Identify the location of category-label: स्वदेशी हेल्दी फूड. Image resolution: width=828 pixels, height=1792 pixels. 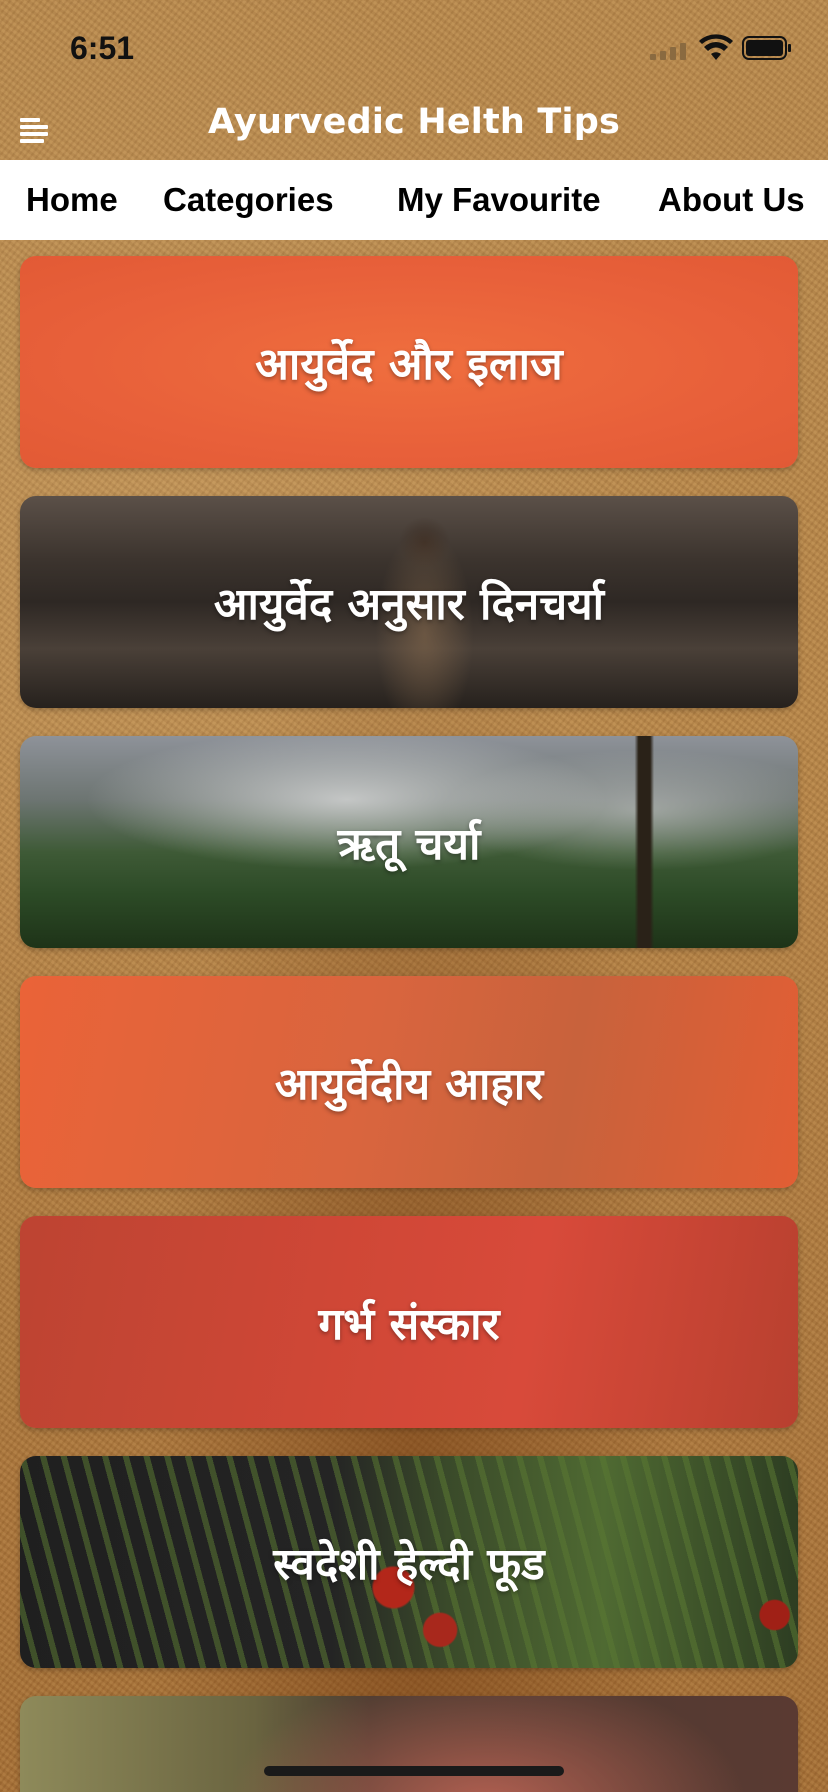
(409, 1564).